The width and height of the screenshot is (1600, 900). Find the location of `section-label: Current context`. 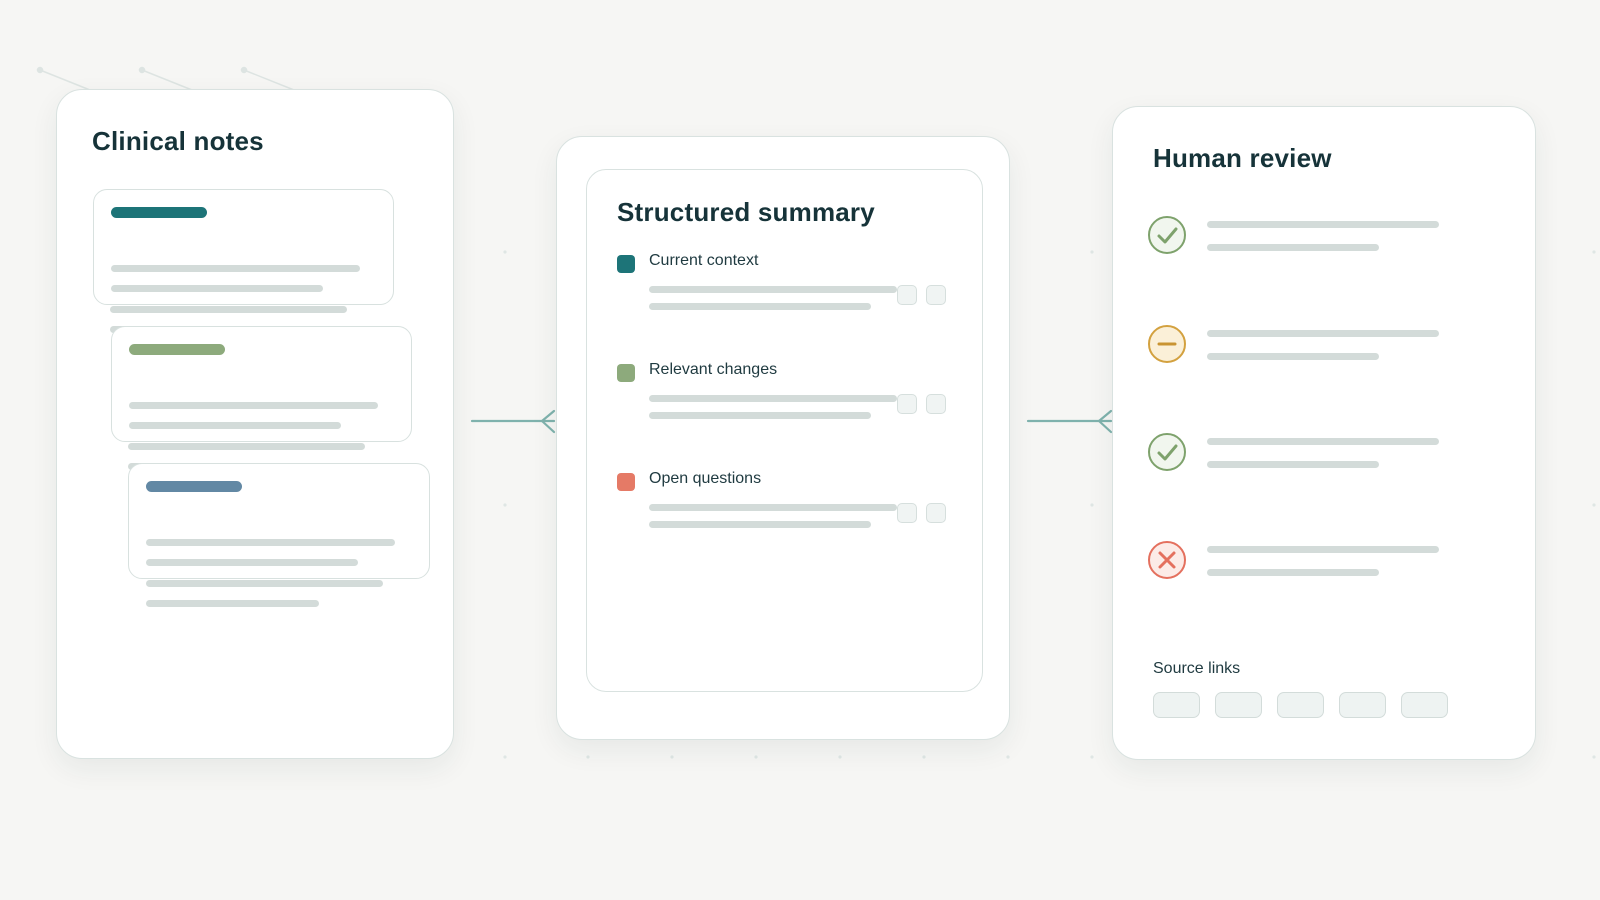

section-label: Current context is located at coordinates (704, 260).